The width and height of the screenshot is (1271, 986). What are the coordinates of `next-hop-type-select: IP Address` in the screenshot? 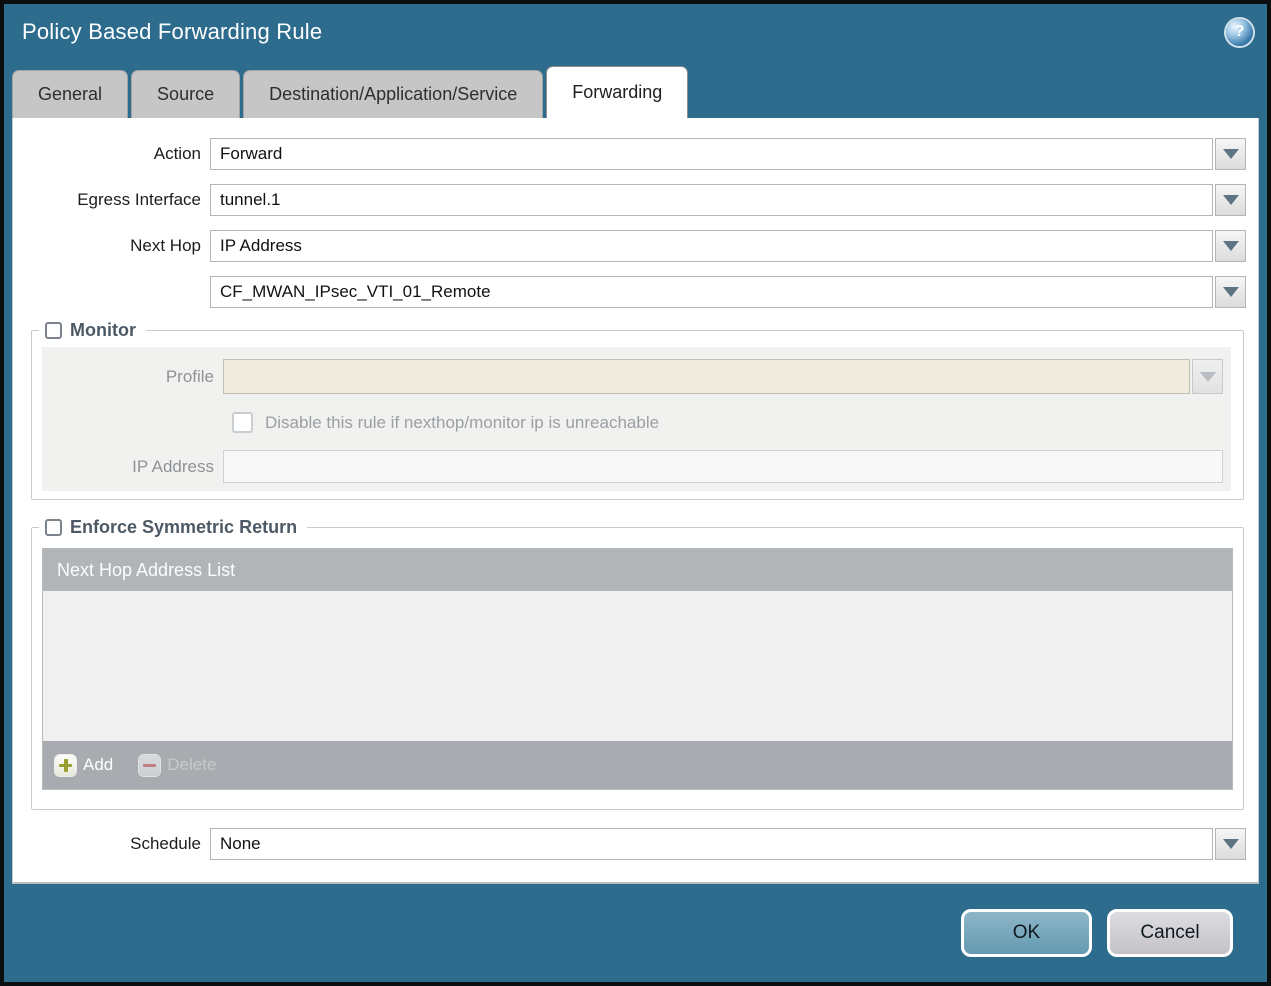 It's located at (728, 246).